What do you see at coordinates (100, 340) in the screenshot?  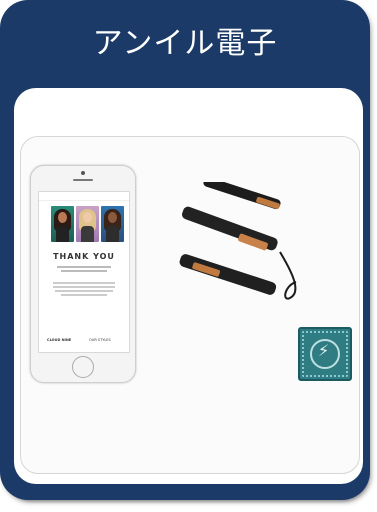 I see `link-right: OUR STYLES` at bounding box center [100, 340].